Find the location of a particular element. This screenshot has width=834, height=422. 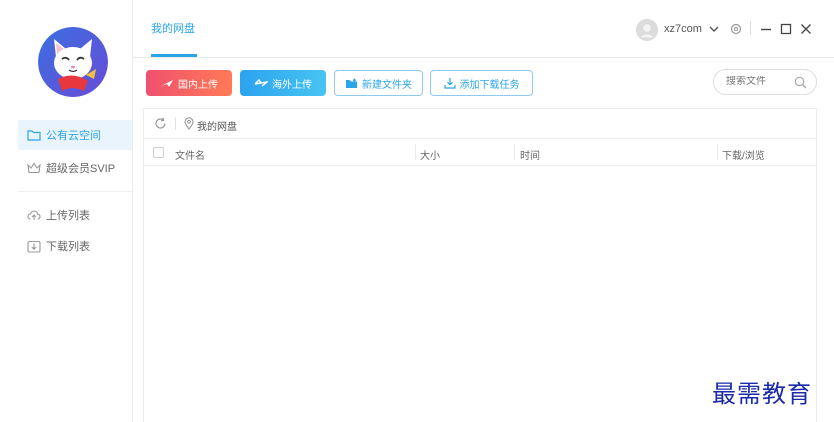

sidebar-item-label: 公有云空间 is located at coordinates (73, 136).